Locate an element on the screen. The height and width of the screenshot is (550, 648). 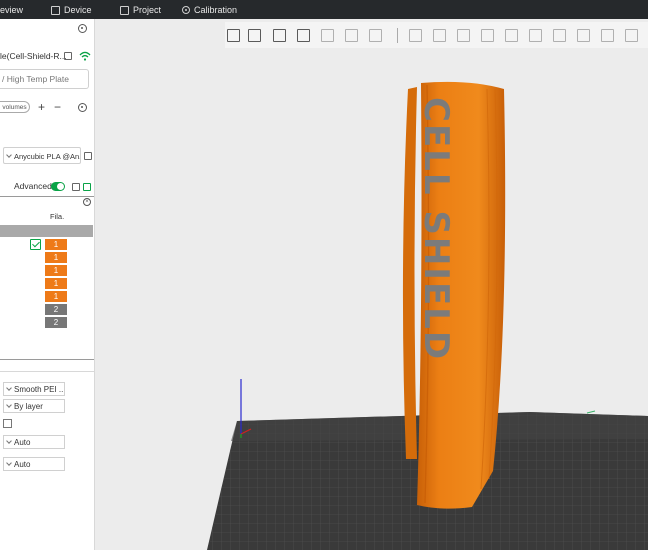
advanced-label: Advanced is located at coordinates (33, 186).